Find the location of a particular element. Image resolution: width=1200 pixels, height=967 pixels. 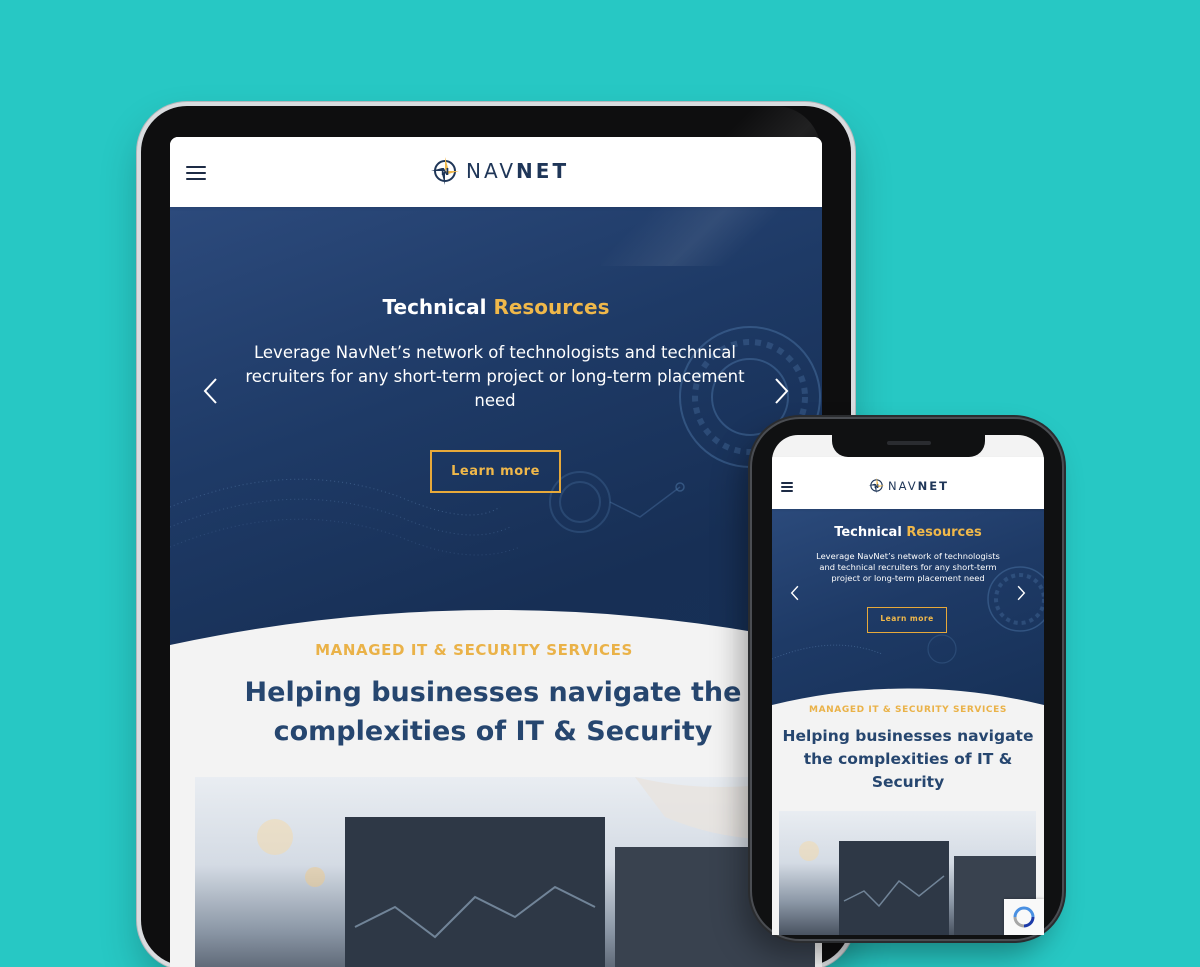

phone-notch is located at coordinates (908, 446).